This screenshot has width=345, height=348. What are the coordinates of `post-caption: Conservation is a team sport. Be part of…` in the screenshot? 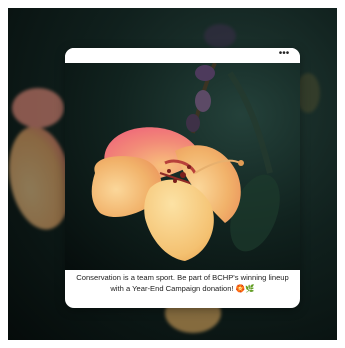 It's located at (182, 283).